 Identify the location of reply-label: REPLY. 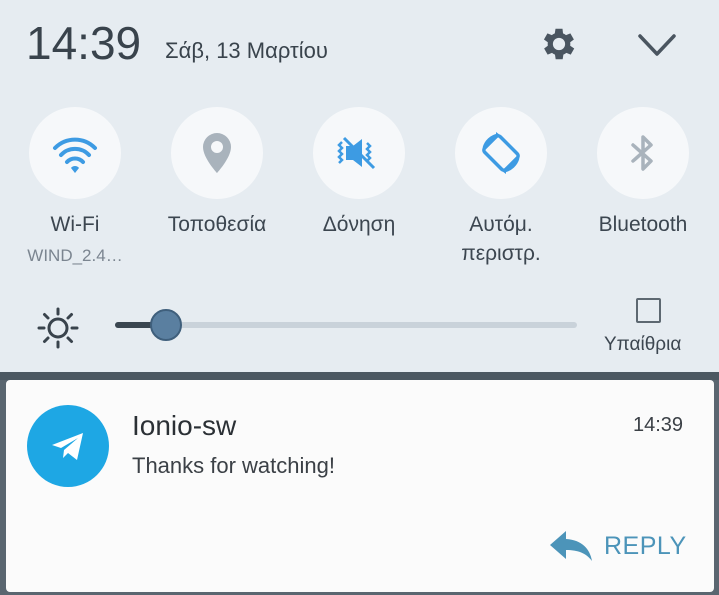
(645, 545).